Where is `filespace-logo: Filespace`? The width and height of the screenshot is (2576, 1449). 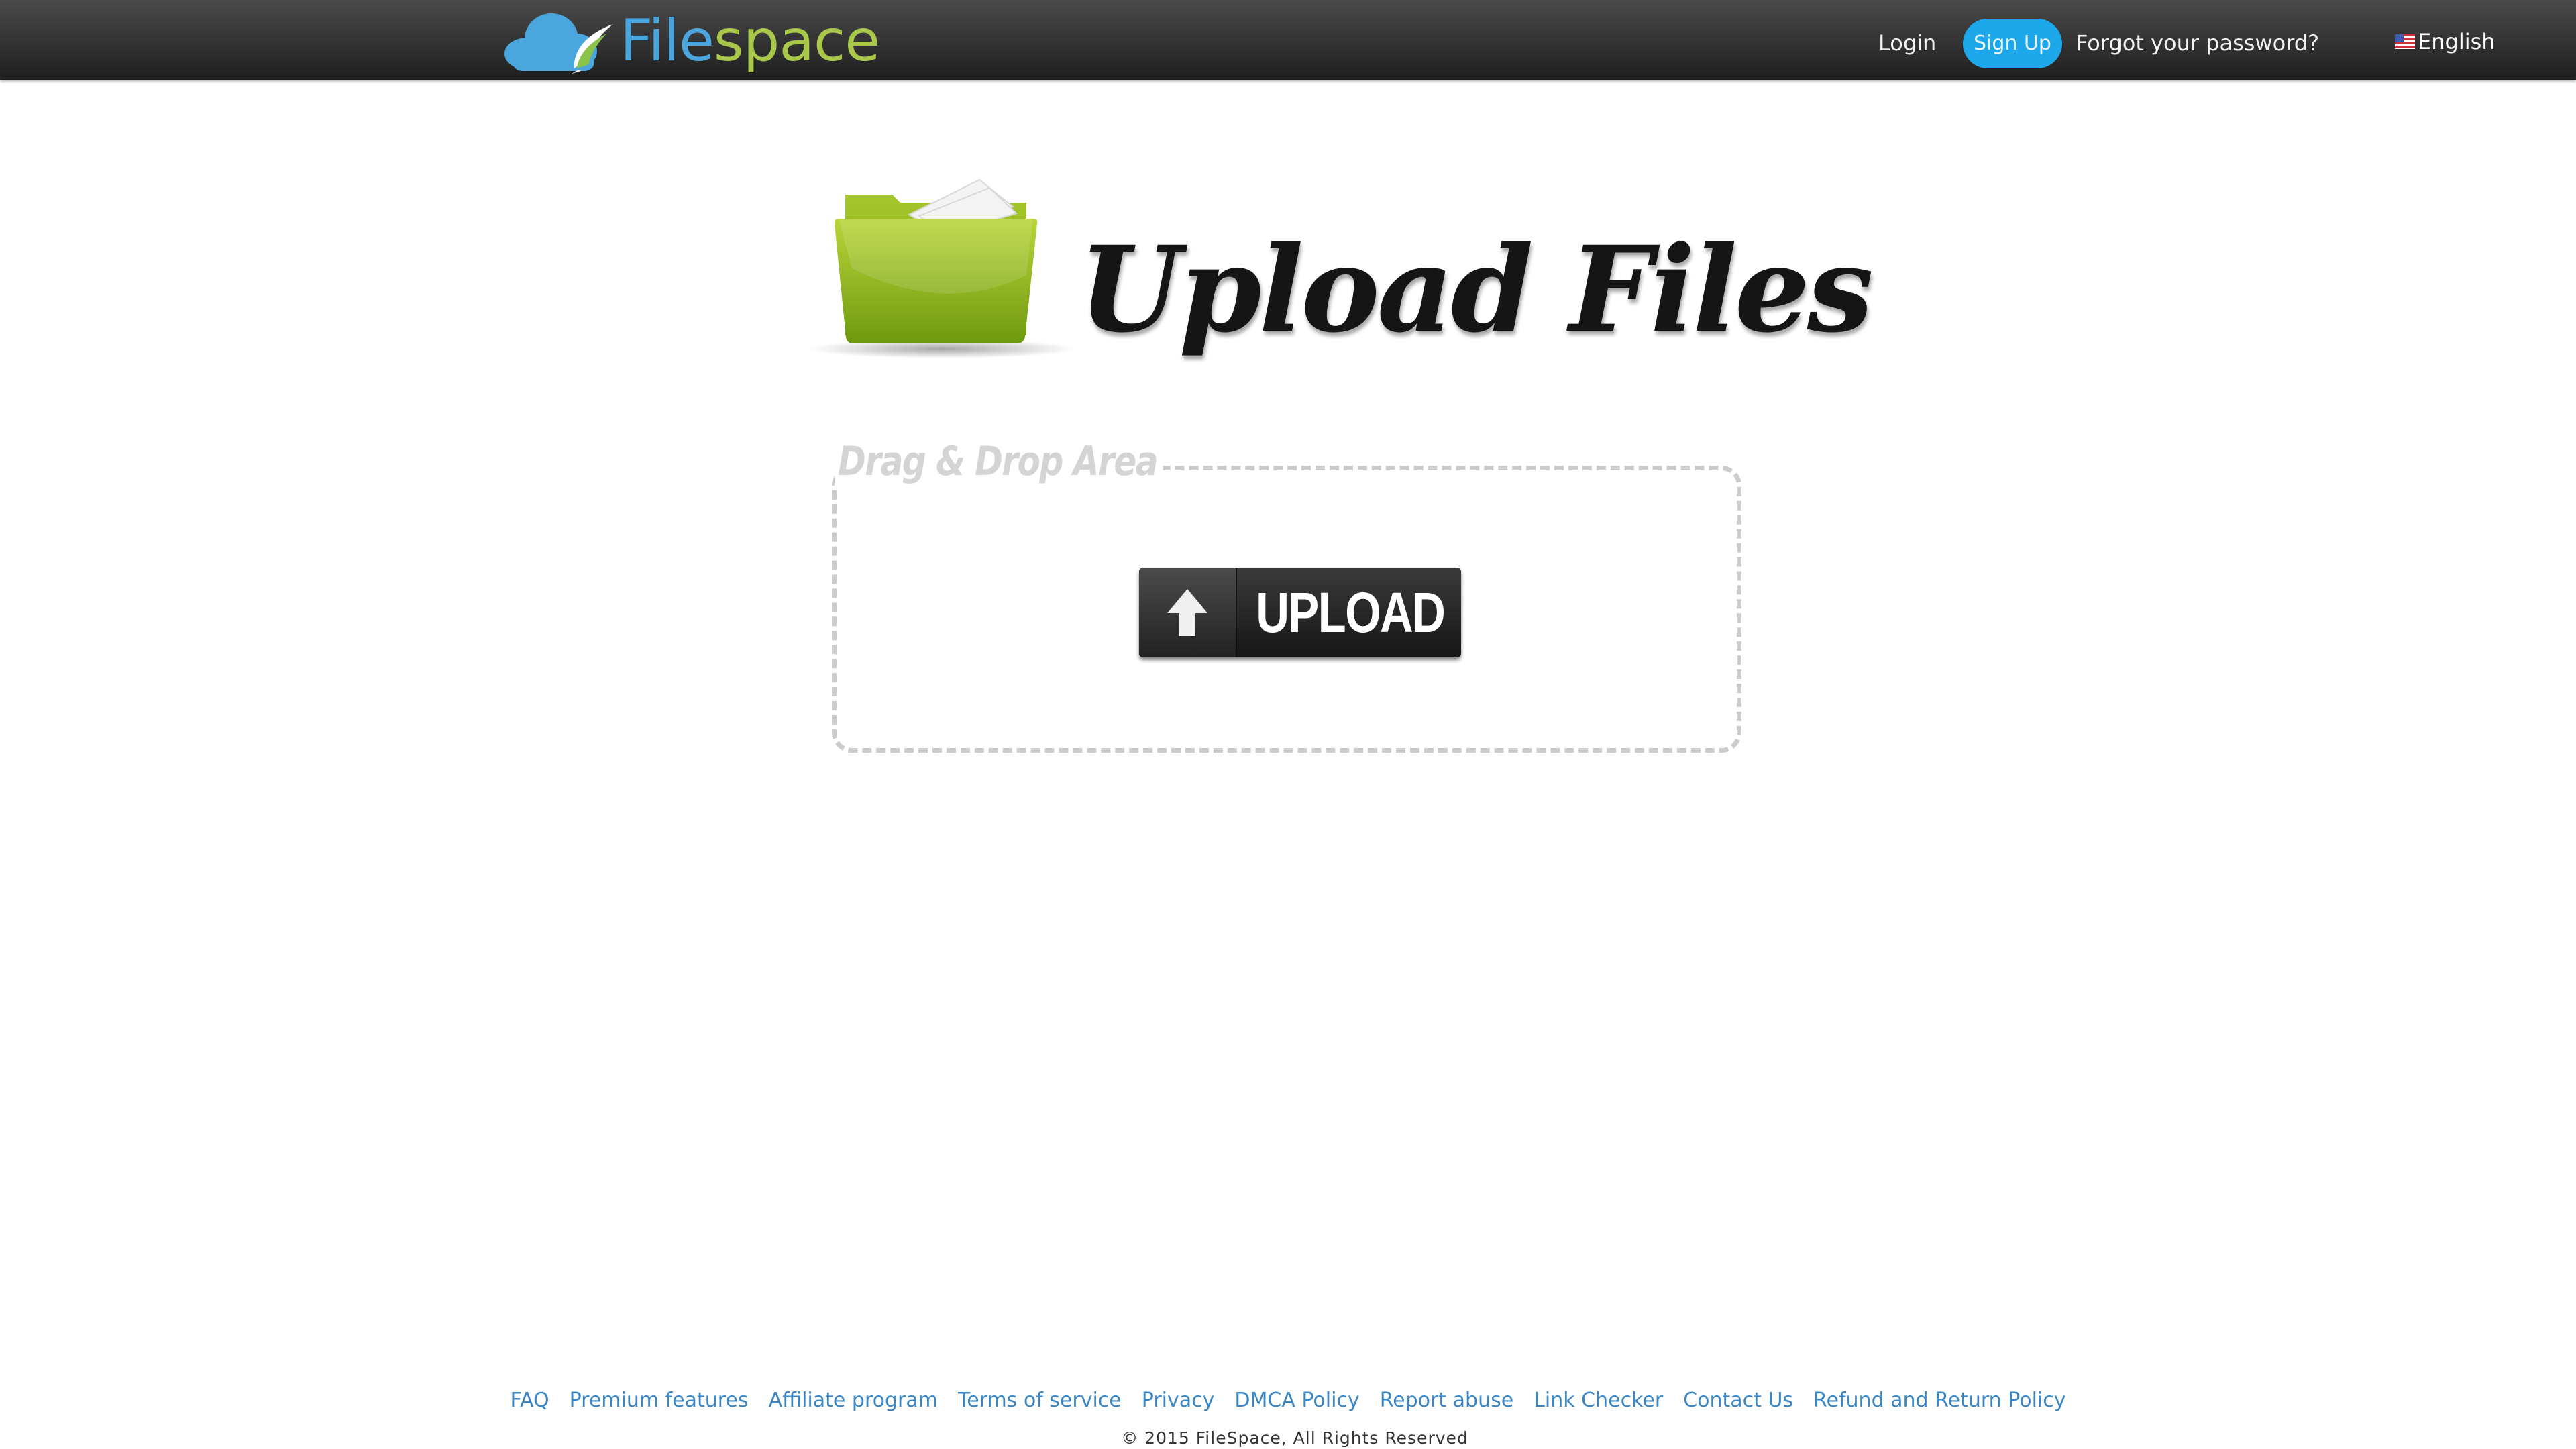 filespace-logo: Filespace is located at coordinates (690, 40).